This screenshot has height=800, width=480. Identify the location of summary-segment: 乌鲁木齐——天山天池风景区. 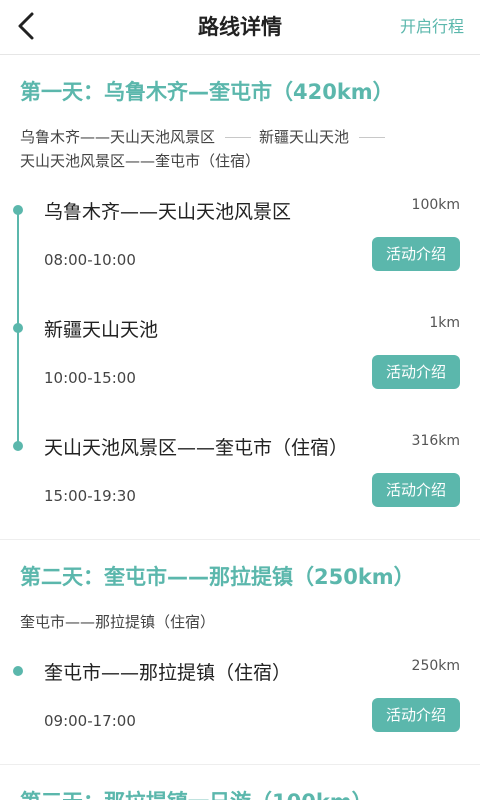
(118, 137).